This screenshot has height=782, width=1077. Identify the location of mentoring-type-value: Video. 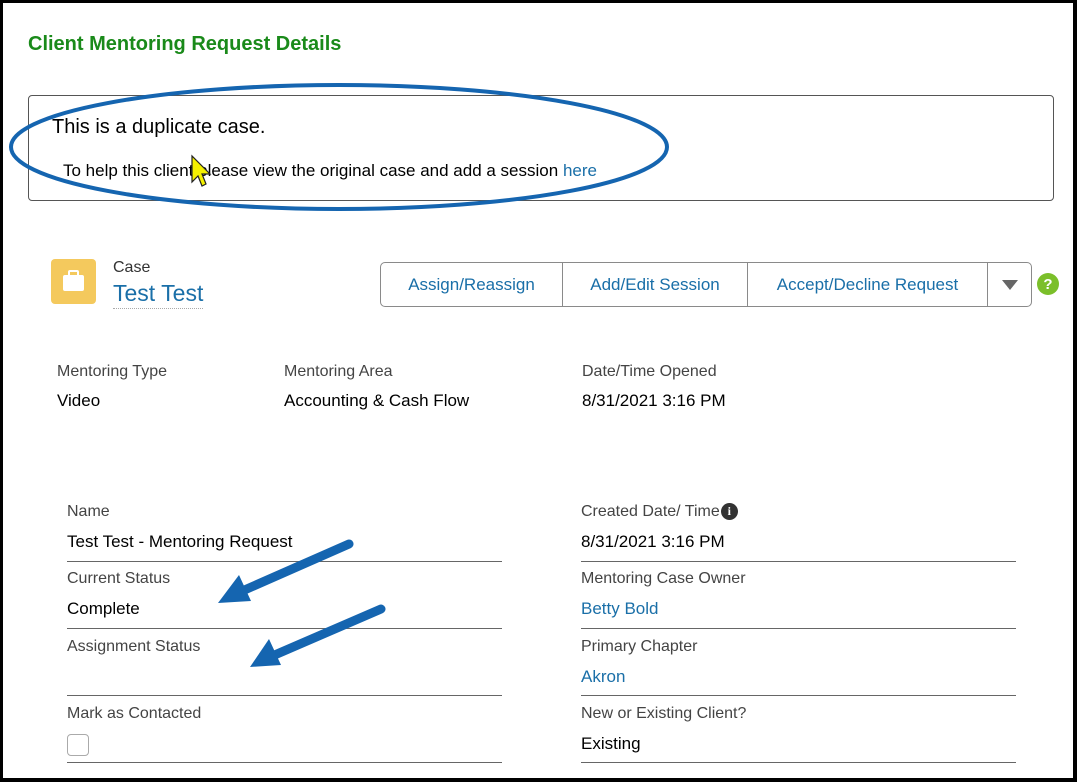
(79, 400).